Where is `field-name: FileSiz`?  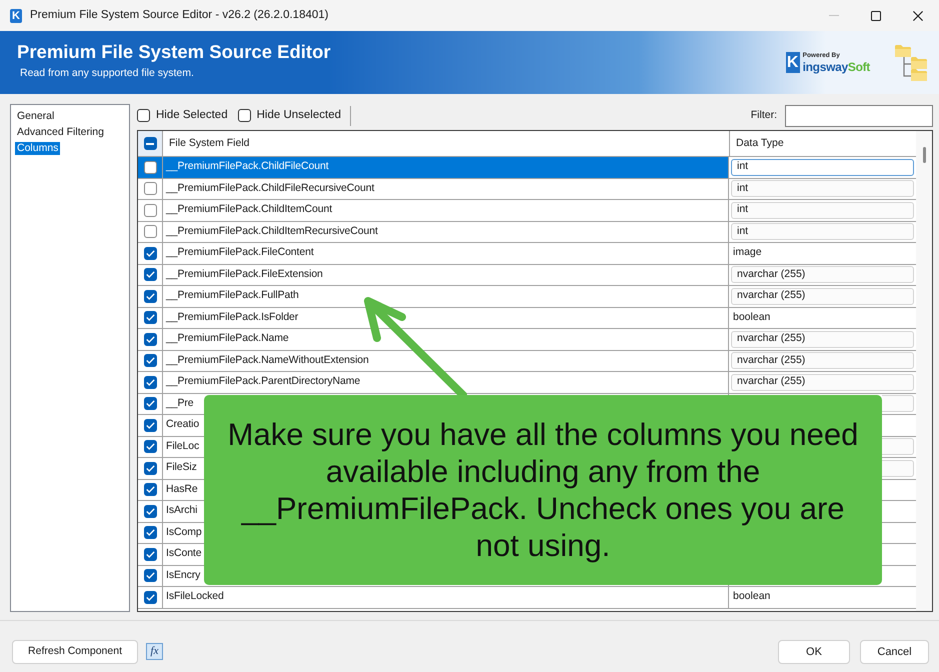
field-name: FileSiz is located at coordinates (181, 468).